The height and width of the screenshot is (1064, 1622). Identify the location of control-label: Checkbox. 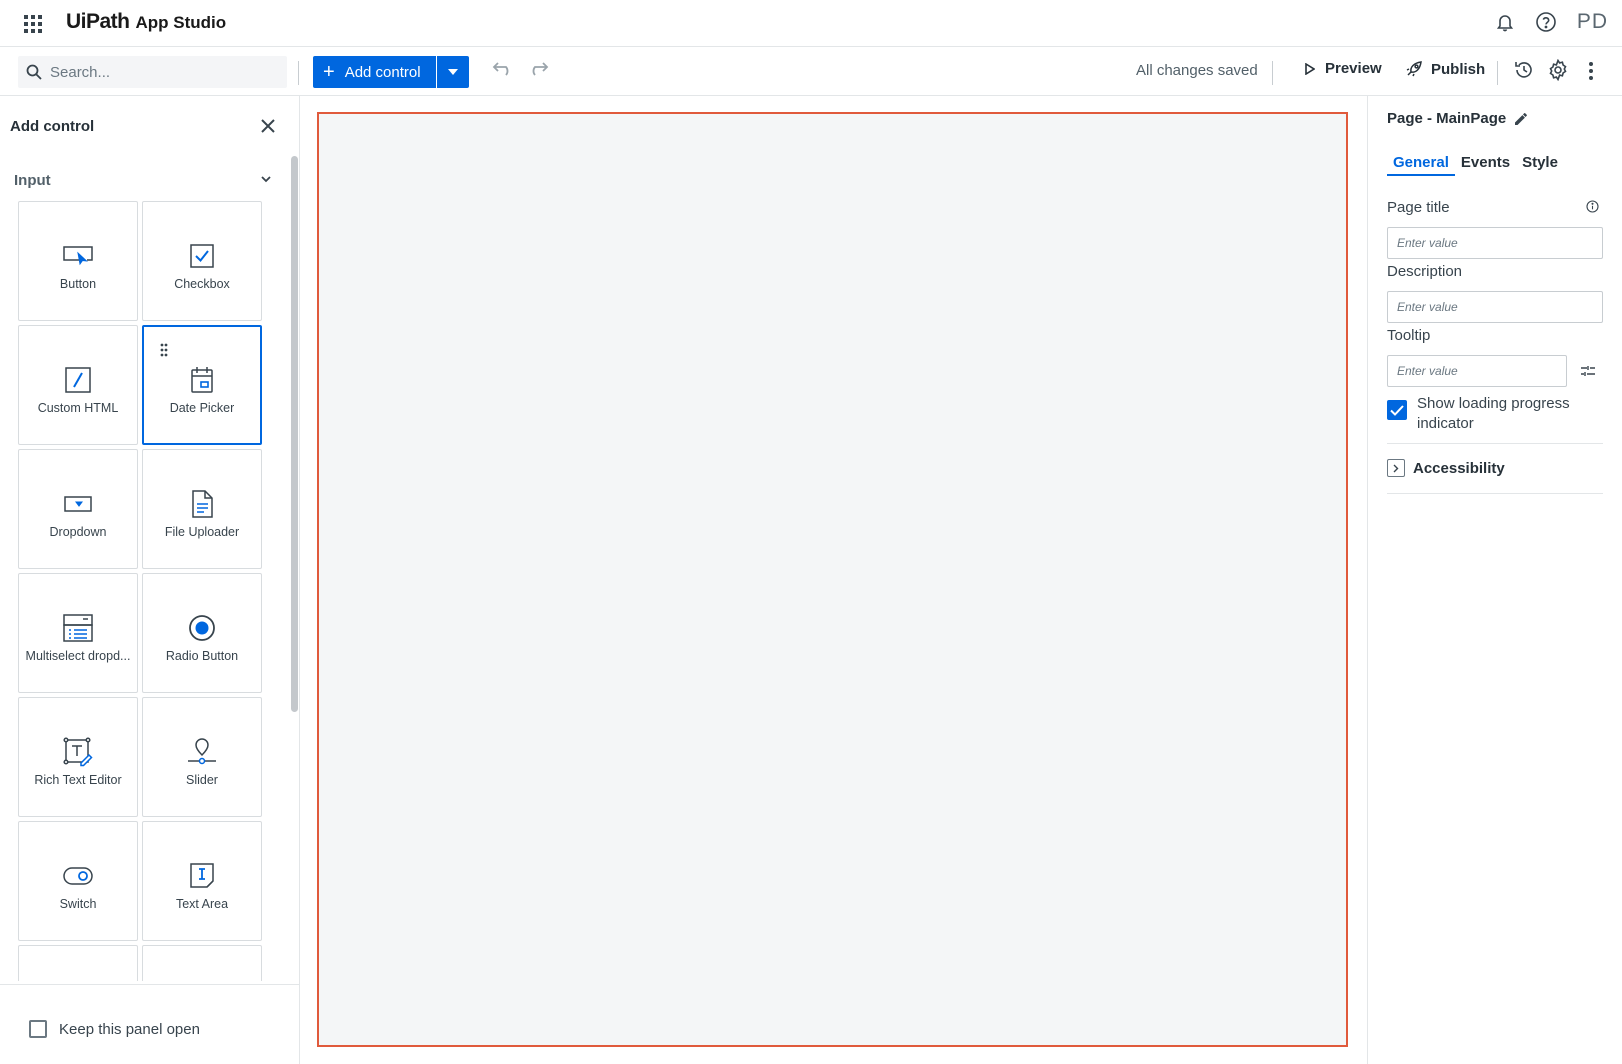
(202, 284).